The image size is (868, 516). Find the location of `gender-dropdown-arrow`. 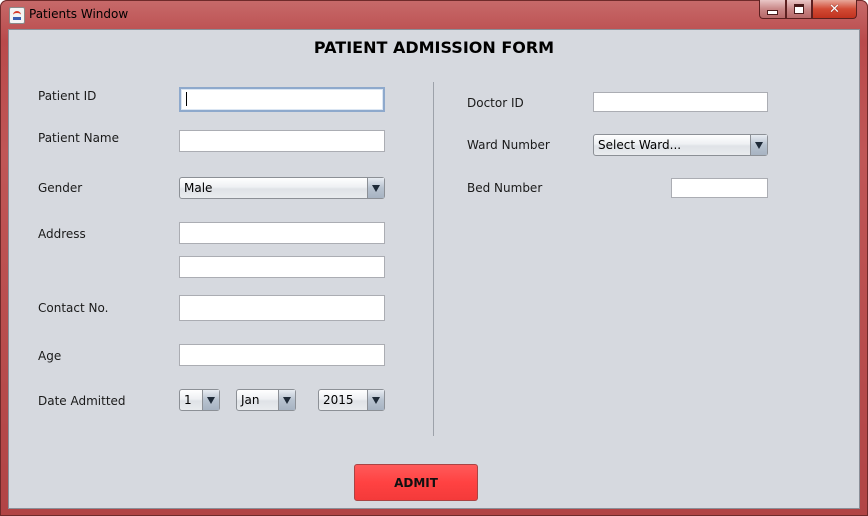

gender-dropdown-arrow is located at coordinates (375, 188).